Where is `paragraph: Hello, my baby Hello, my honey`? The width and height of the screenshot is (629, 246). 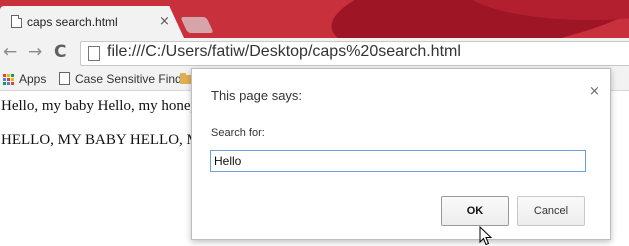 paragraph: Hello, my baby Hello, my honey is located at coordinates (100, 106).